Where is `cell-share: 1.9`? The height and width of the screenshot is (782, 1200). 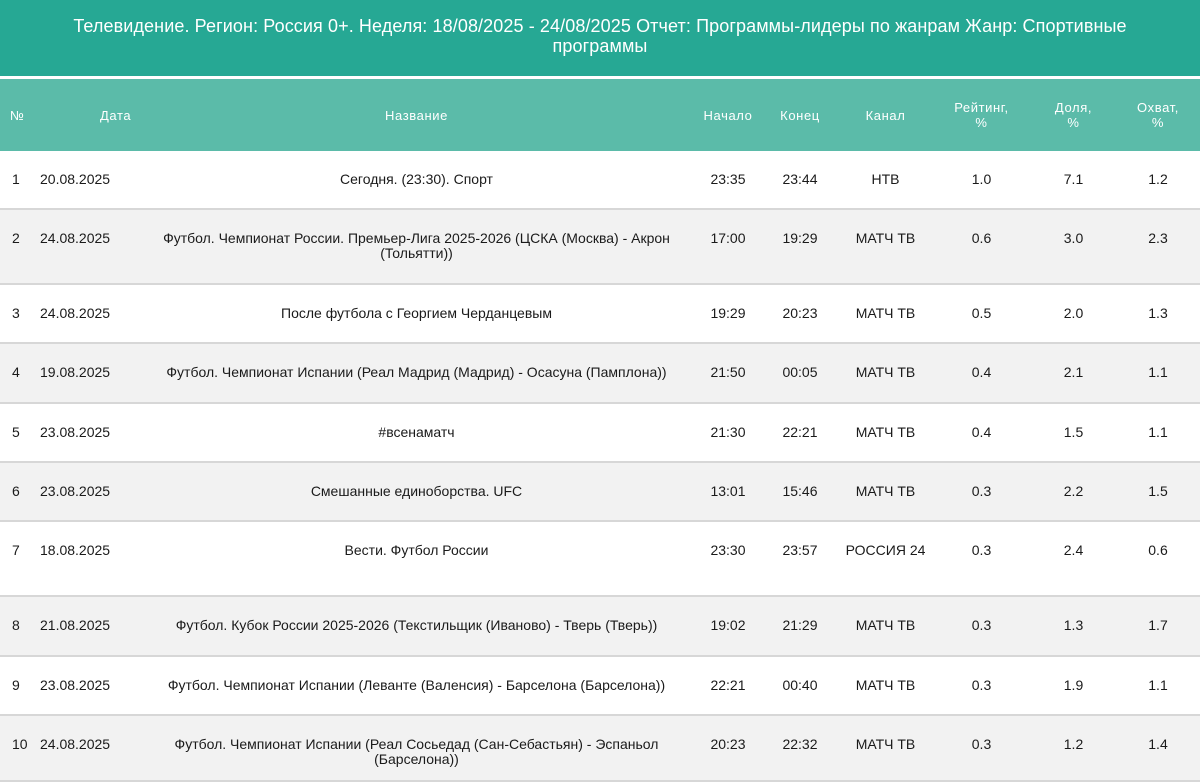
cell-share: 1.9 is located at coordinates (1073, 686).